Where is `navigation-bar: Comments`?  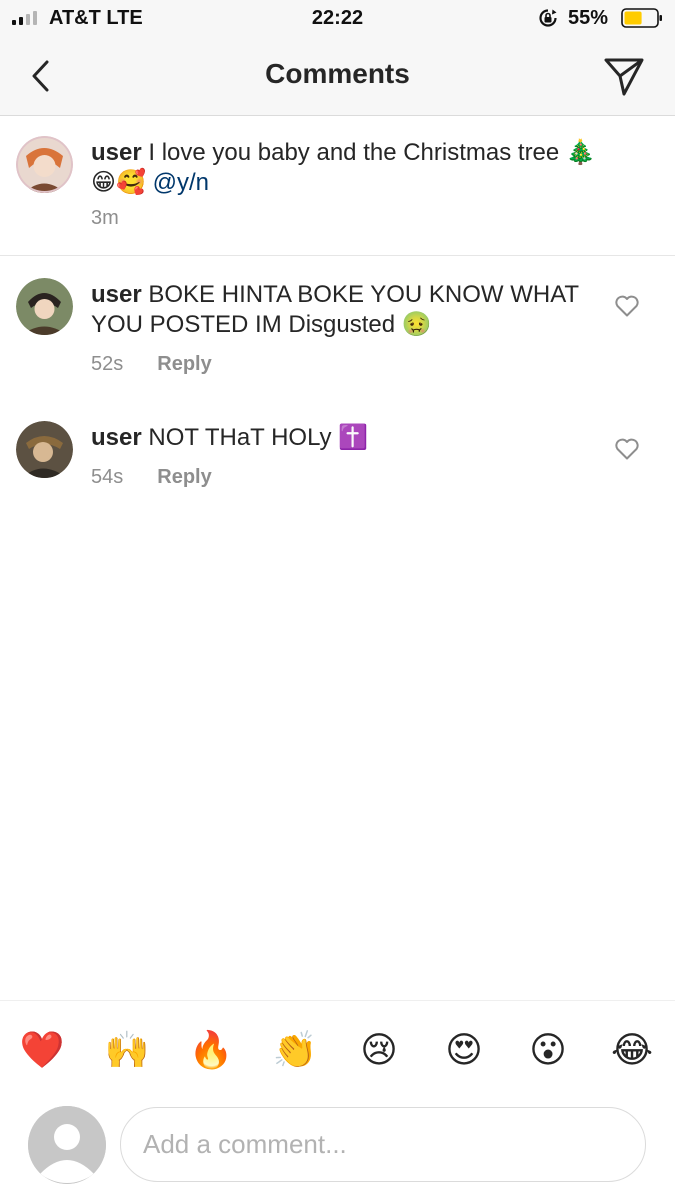 navigation-bar: Comments is located at coordinates (337, 77).